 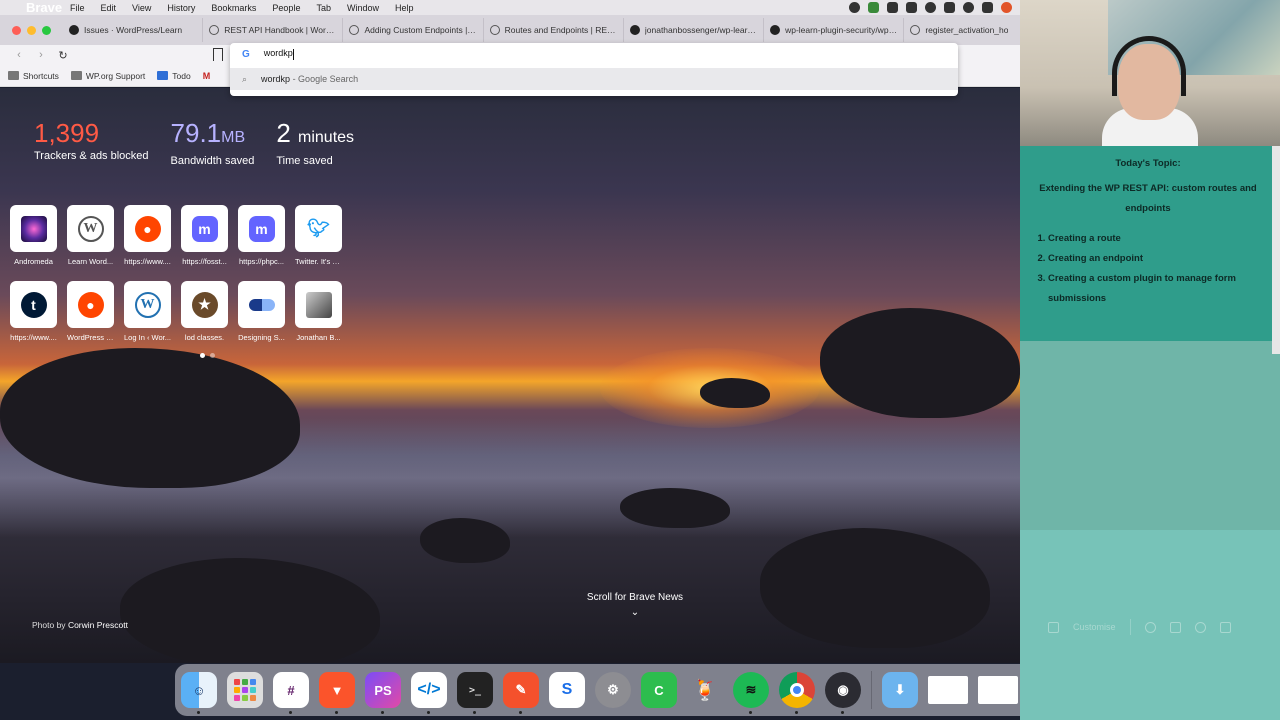 What do you see at coordinates (46, 30) in the screenshot?
I see `fullscreen-window-button` at bounding box center [46, 30].